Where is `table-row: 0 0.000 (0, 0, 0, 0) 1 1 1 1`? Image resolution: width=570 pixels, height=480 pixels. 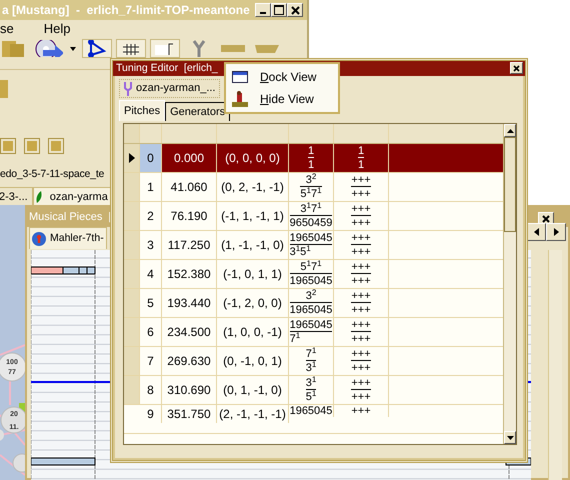
table-row: 0 0.000 (0, 0, 0, 0) 1 1 1 1 is located at coordinates (313, 158).